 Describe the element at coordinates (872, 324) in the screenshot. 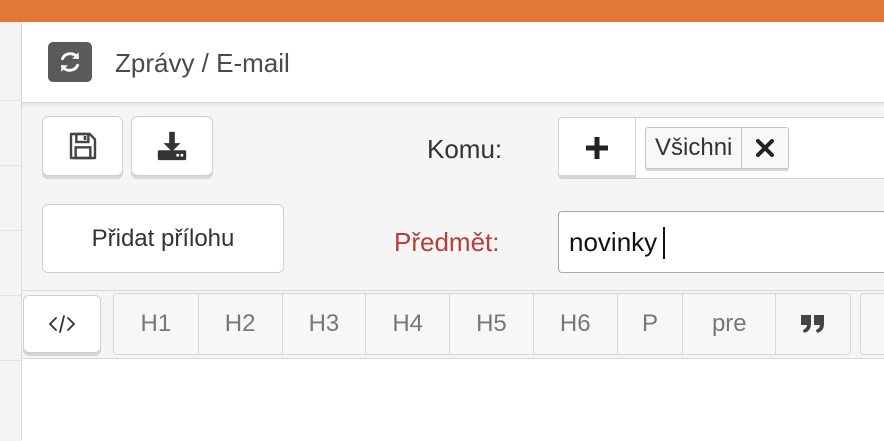

I see `more-format-buttons` at that location.